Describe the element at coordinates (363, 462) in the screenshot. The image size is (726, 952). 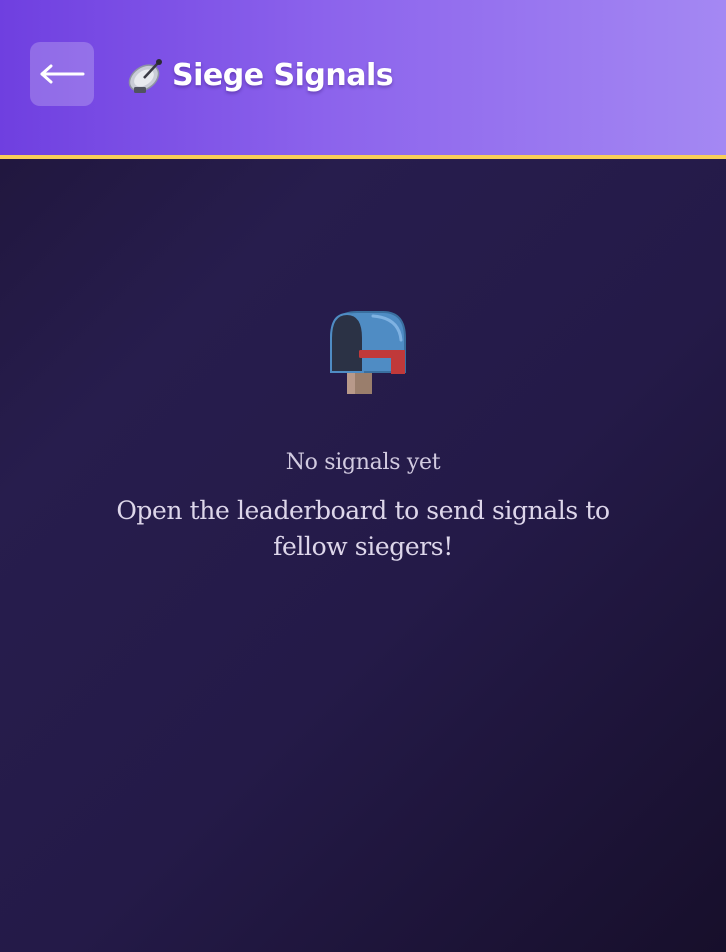
I see `empty-state-title: No signals yet` at that location.